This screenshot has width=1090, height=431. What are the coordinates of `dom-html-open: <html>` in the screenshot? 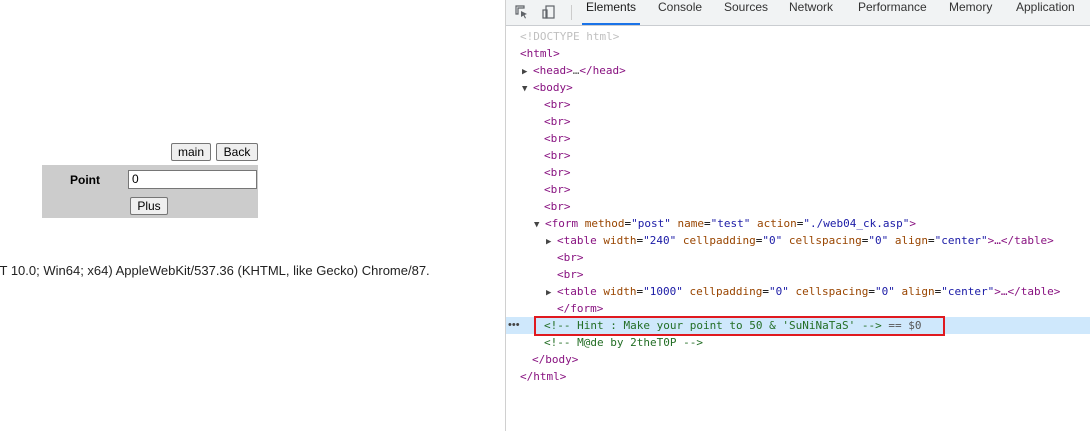 It's located at (805, 53).